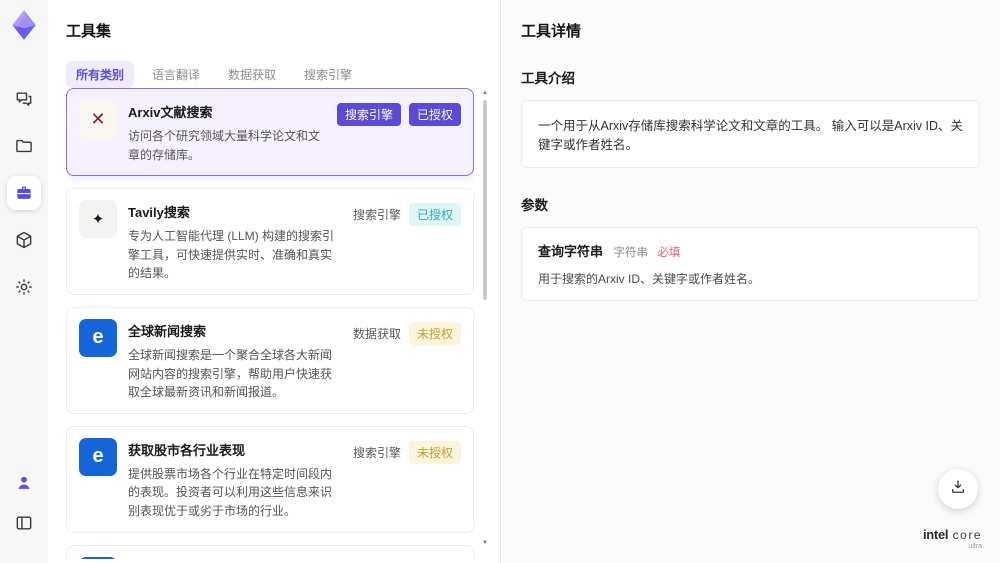 This screenshot has width=1000, height=563. I want to click on params-section-title: 参数, so click(534, 205).